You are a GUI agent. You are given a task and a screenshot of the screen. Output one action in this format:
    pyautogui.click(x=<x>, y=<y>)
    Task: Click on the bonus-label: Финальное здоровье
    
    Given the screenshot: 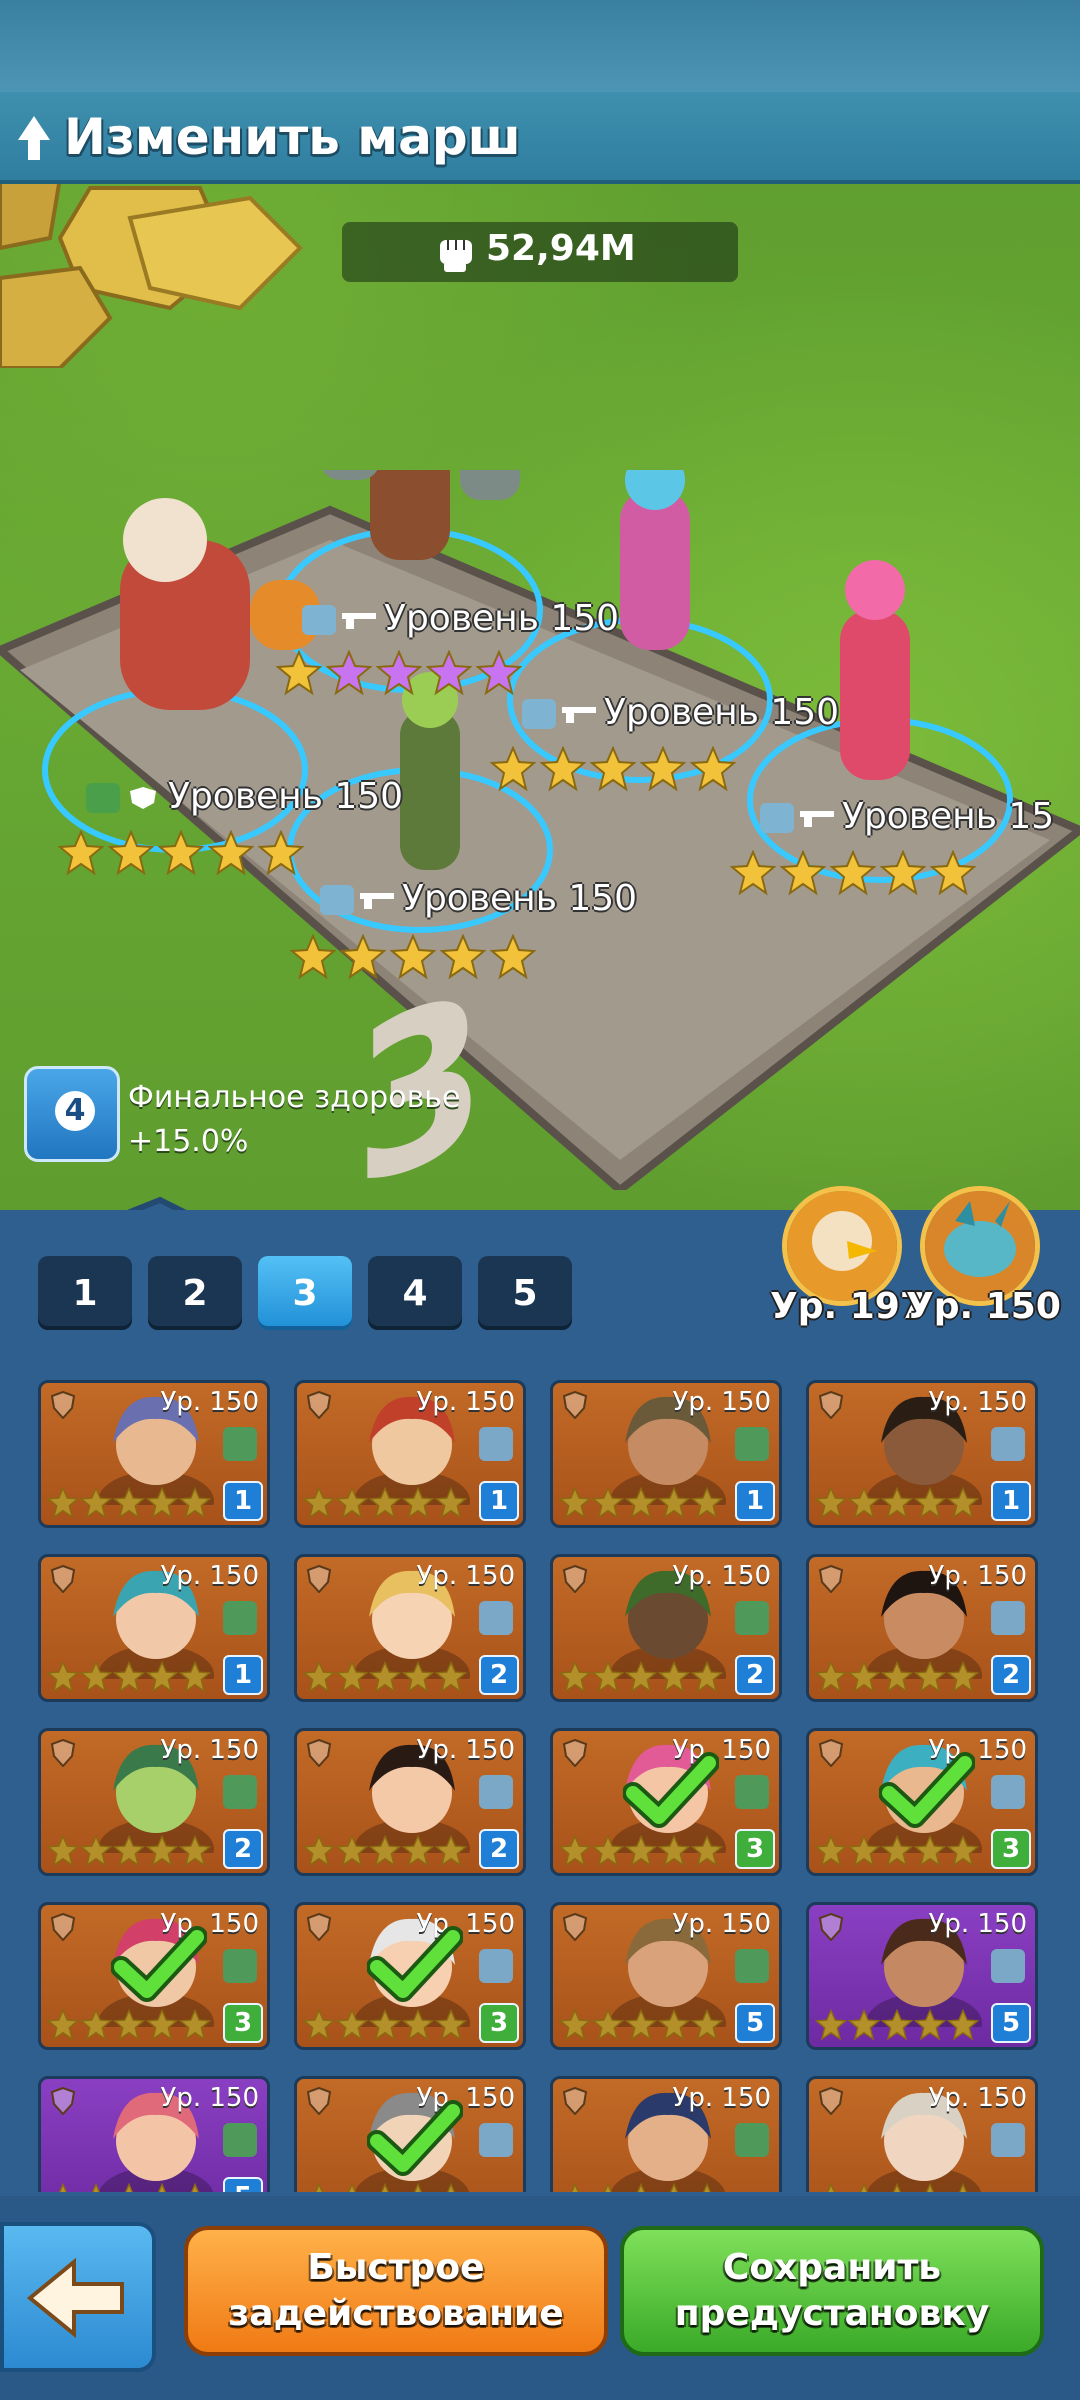 What is the action you would take?
    pyautogui.click(x=294, y=1097)
    